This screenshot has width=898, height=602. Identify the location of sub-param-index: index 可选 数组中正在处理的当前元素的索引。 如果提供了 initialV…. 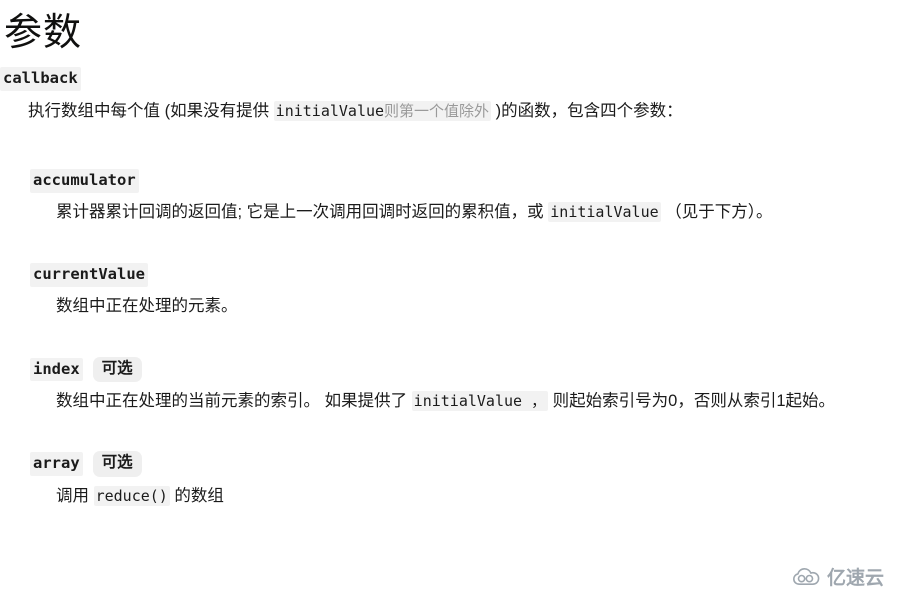
(449, 386).